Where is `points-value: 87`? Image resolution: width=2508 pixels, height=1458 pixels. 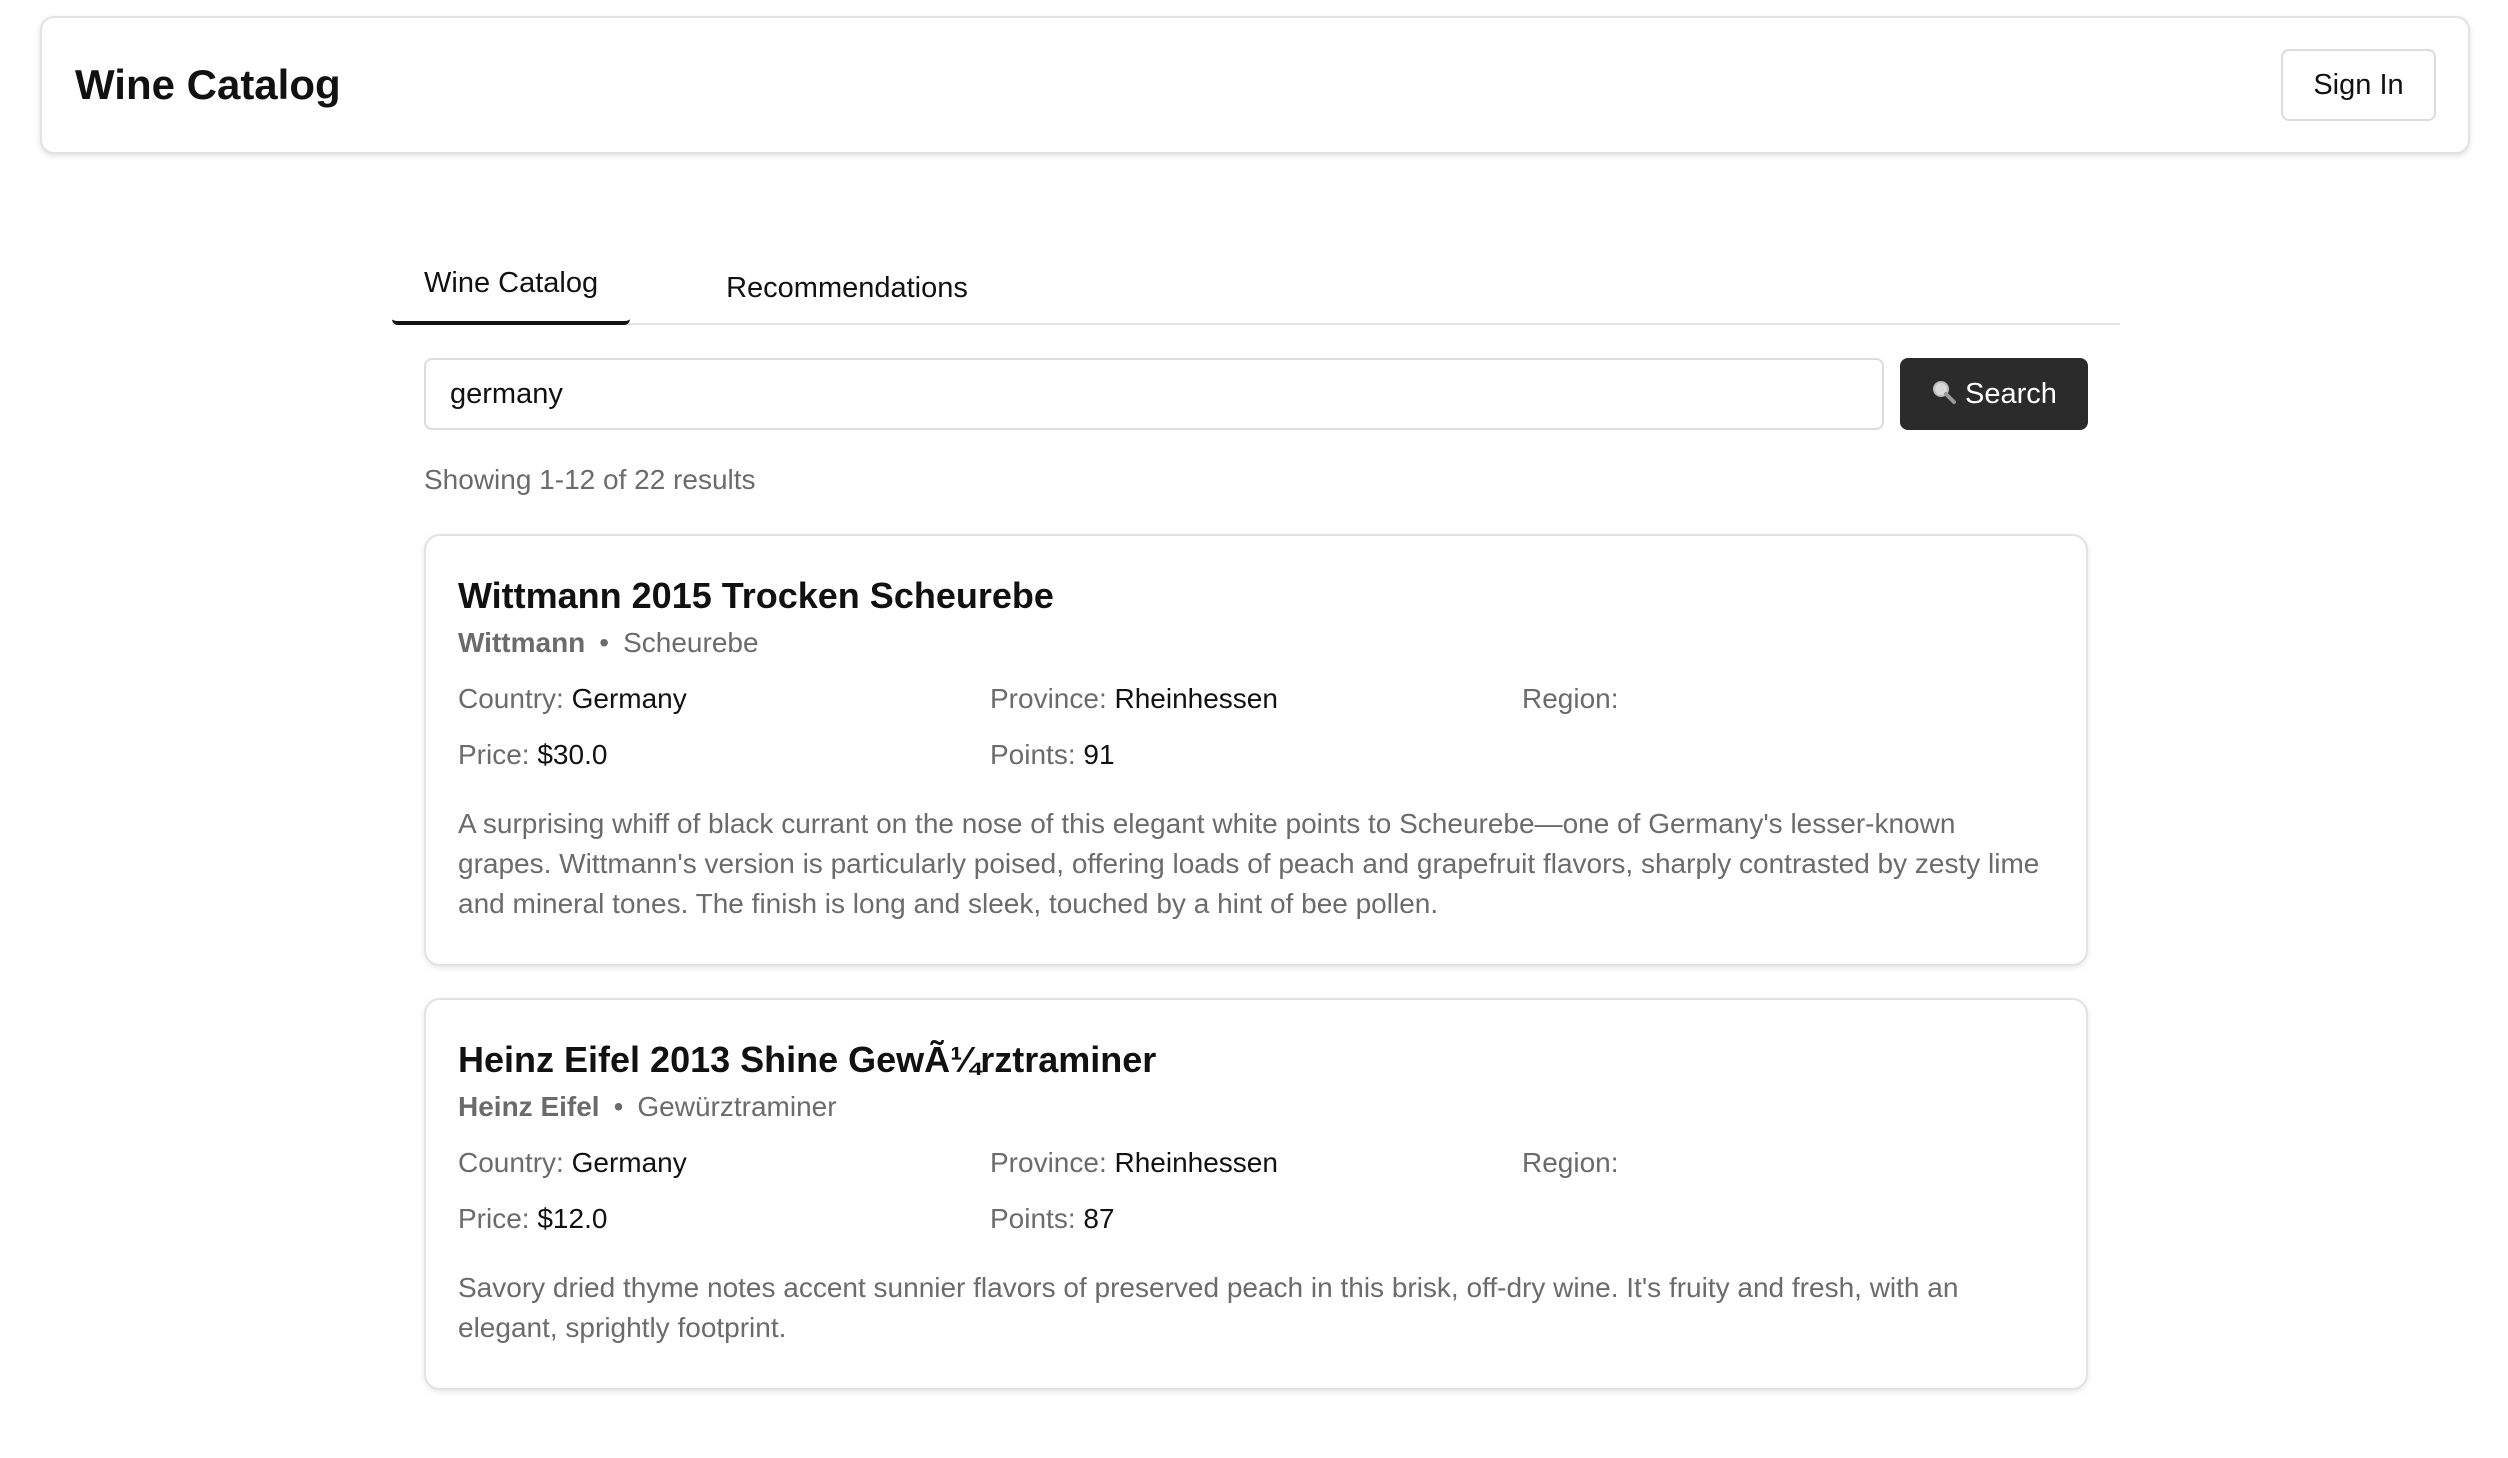
points-value: 87 is located at coordinates (1099, 1218).